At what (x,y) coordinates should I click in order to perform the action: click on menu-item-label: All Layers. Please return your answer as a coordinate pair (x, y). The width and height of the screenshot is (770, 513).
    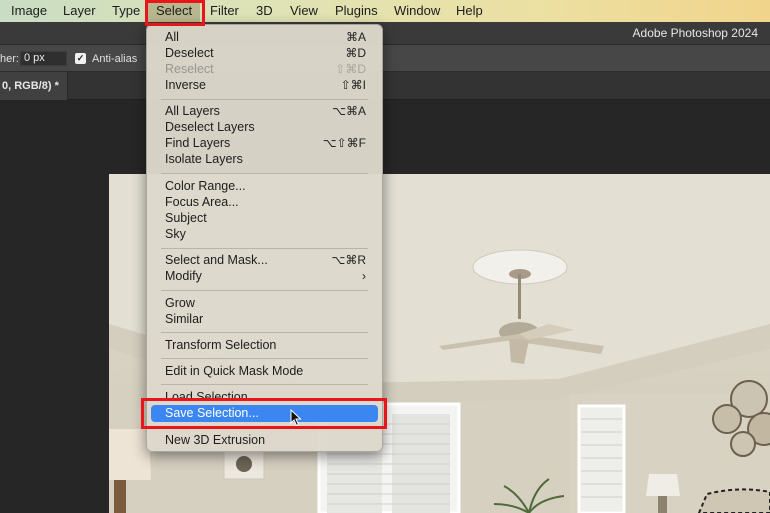
    Looking at the image, I should click on (192, 111).